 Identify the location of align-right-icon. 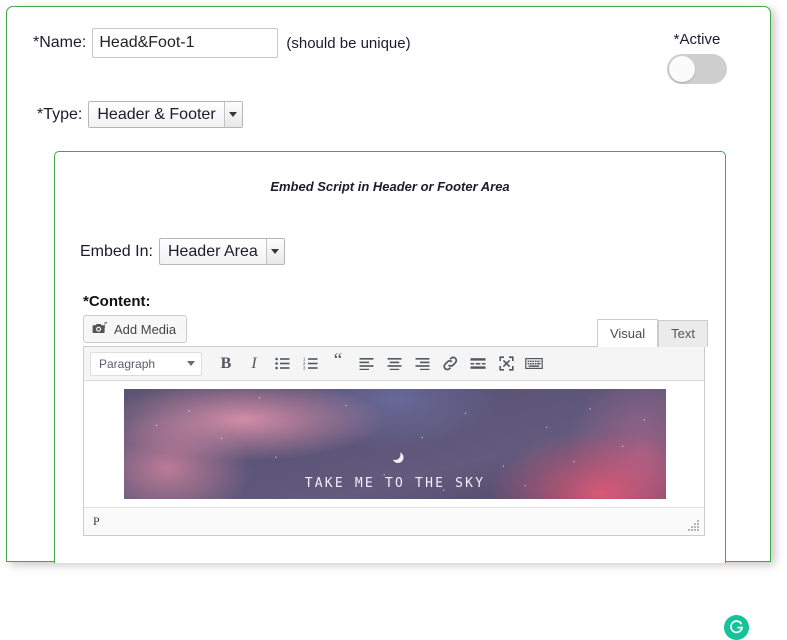
(422, 364).